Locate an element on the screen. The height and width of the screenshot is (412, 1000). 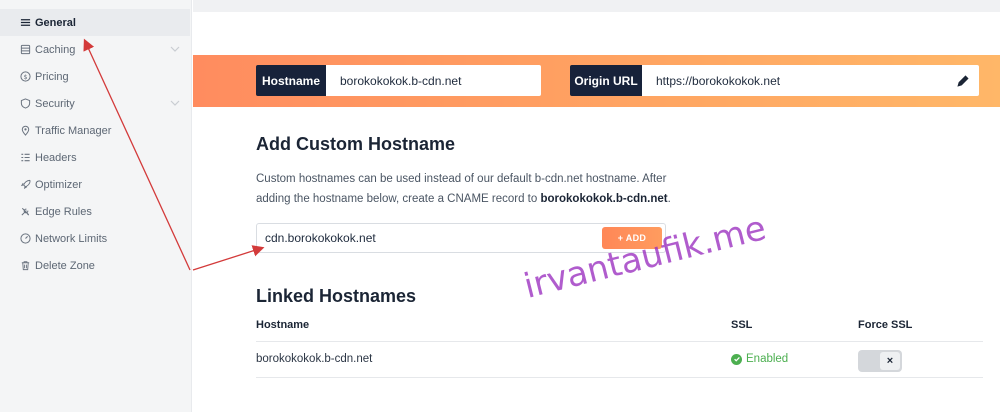
cname-target: borokokokok.b-cdn.net is located at coordinates (604, 199).